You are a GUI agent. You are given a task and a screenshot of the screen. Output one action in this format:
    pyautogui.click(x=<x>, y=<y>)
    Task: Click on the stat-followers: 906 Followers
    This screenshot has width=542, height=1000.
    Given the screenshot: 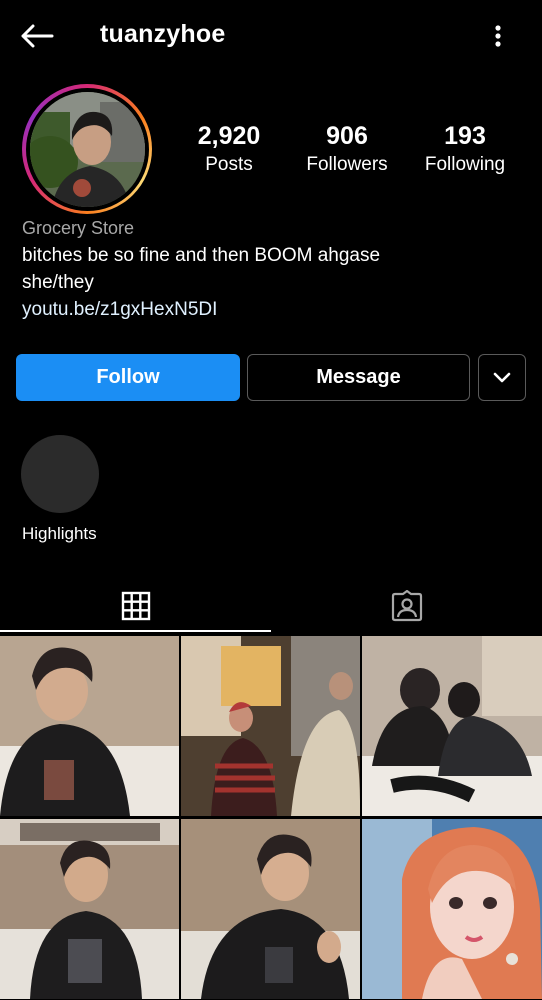 What is the action you would take?
    pyautogui.click(x=347, y=148)
    